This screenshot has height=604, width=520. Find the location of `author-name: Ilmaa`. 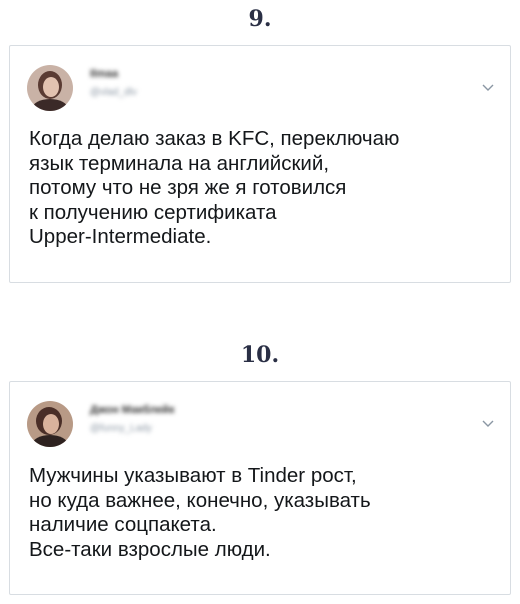

author-name: Ilmaa is located at coordinates (104, 74).